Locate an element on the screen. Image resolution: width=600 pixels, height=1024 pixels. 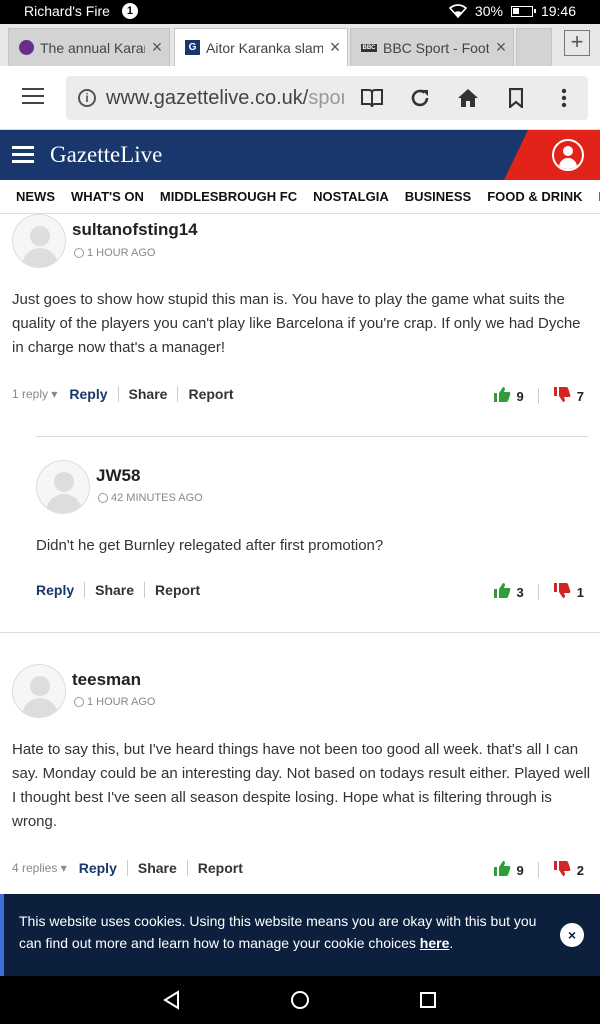
home-circle-icon is located at coordinates (300, 1000).